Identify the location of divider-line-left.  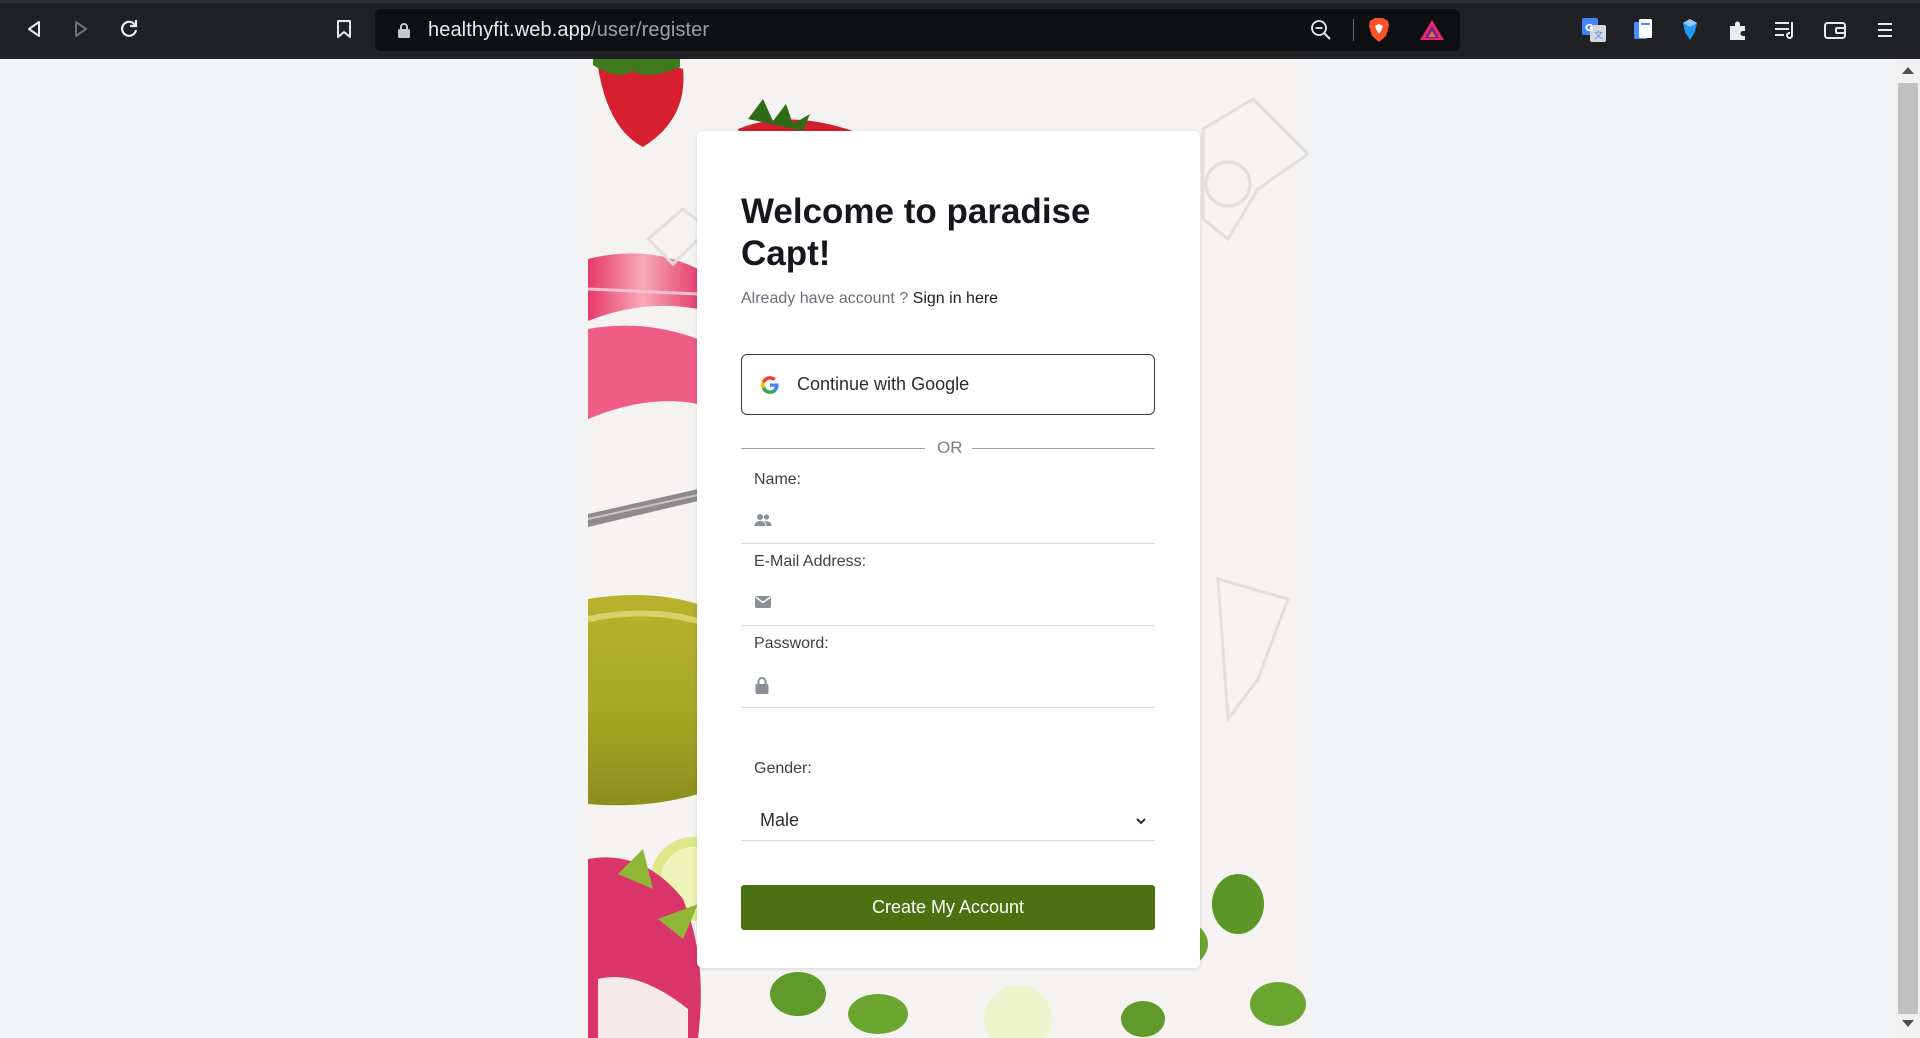
(833, 448).